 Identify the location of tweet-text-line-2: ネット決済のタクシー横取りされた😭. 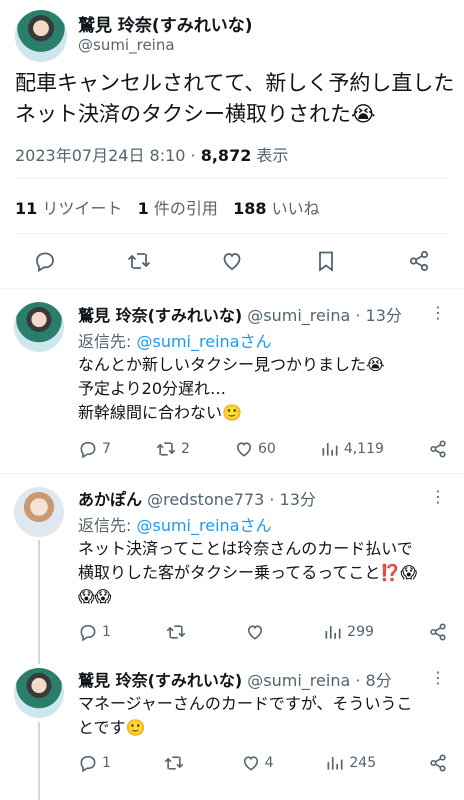
(195, 114).